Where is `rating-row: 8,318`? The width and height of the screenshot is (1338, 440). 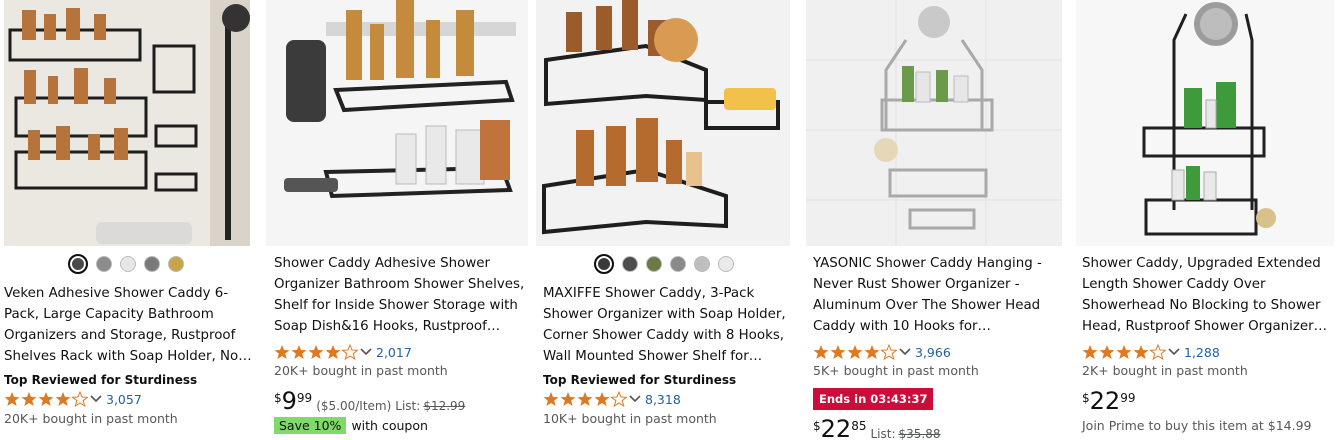
rating-row: 8,318 is located at coordinates (612, 399).